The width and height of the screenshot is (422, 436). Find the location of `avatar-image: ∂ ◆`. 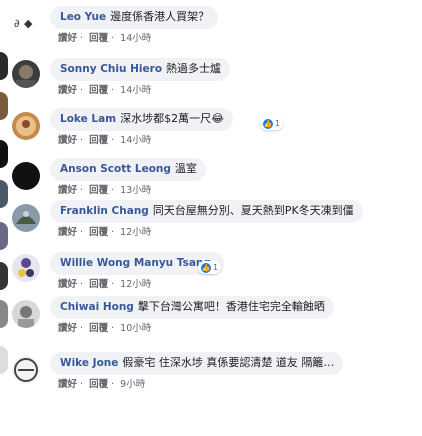

avatar-image: ∂ ◆ is located at coordinates (23, 23).